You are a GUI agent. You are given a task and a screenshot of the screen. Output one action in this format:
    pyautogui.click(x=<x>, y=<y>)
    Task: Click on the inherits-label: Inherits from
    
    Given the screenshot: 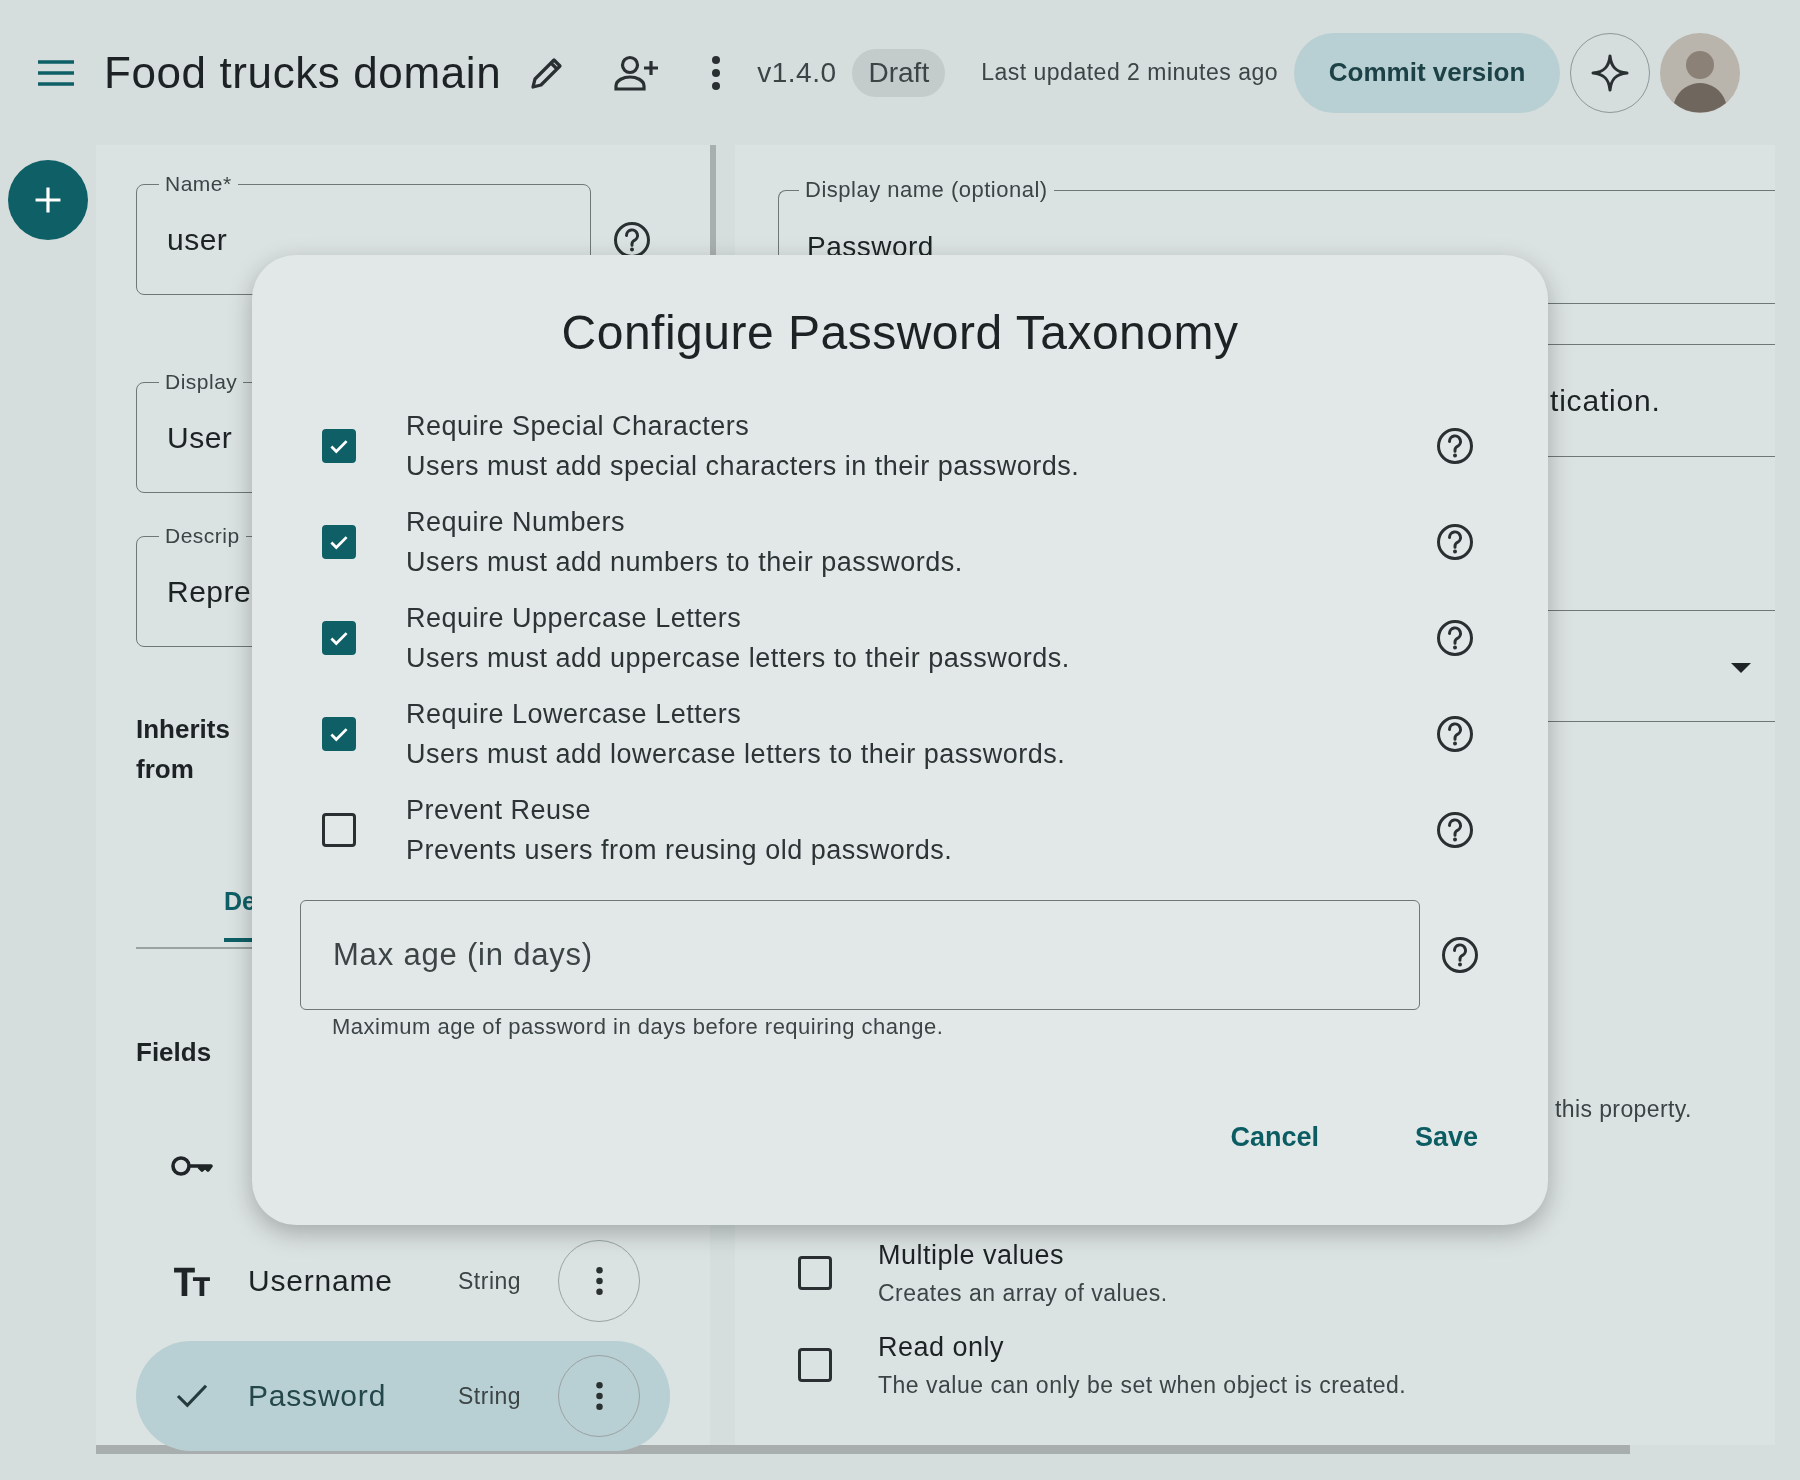 What is the action you would take?
    pyautogui.click(x=183, y=749)
    